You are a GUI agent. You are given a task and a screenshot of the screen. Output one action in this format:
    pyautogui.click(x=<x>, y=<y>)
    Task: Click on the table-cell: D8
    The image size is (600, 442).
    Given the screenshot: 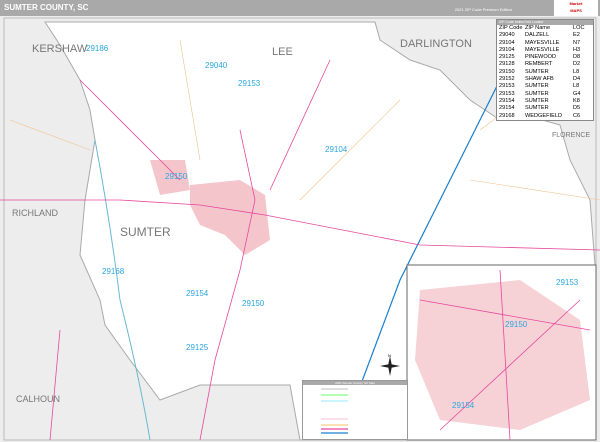 What is the action you would take?
    pyautogui.click(x=577, y=57)
    